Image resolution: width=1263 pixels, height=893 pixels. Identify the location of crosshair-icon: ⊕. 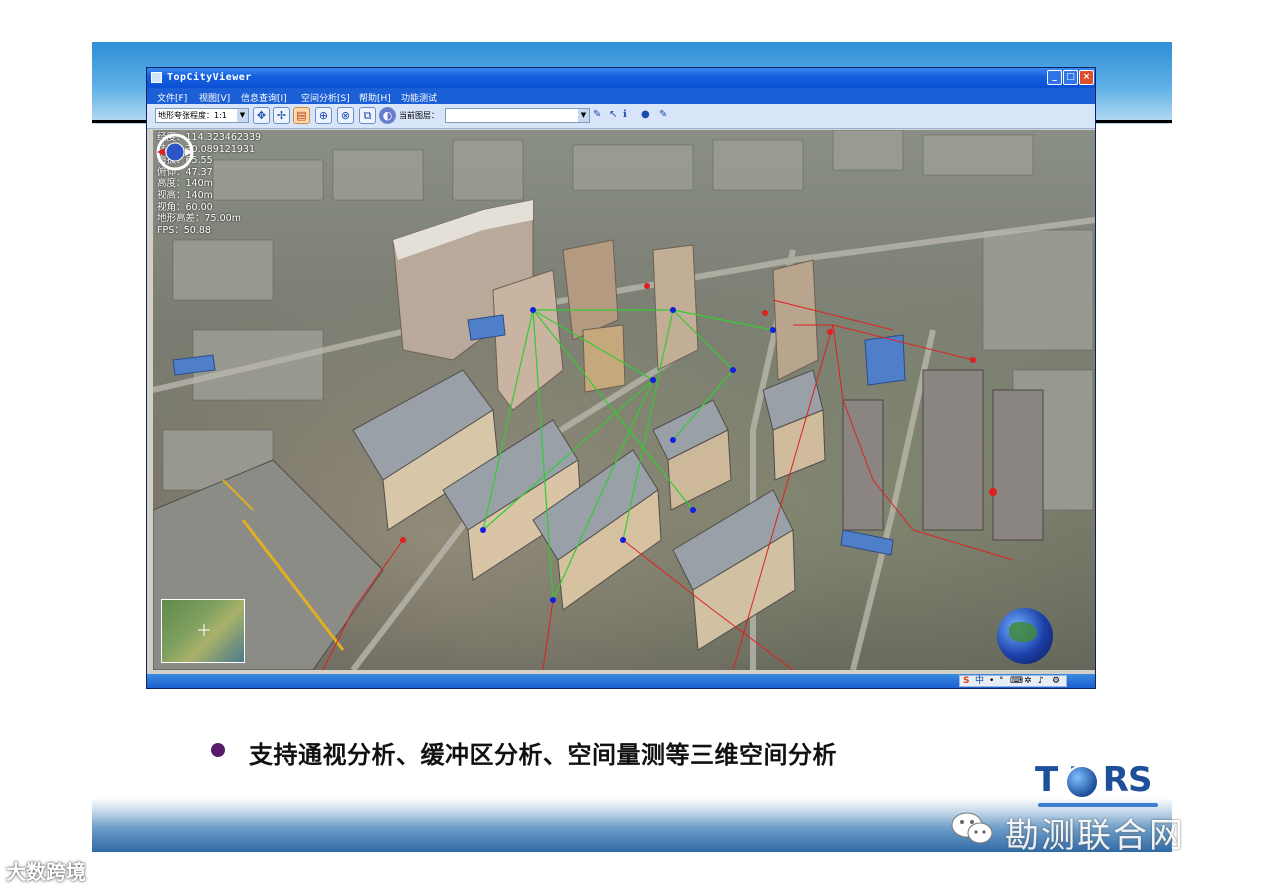
(323, 115).